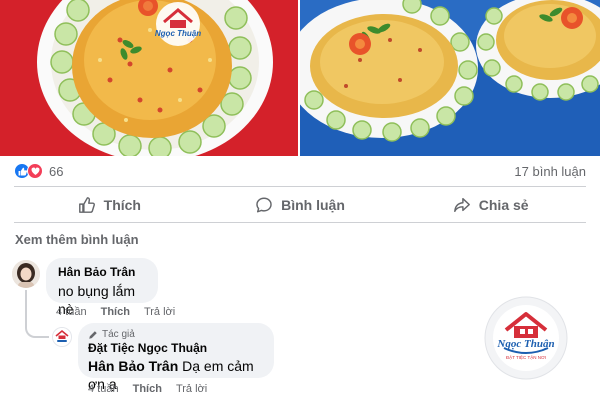 The image size is (600, 400). I want to click on comment-bubble: Hân Bảo Trân no bụng lắm nè, so click(102, 287).